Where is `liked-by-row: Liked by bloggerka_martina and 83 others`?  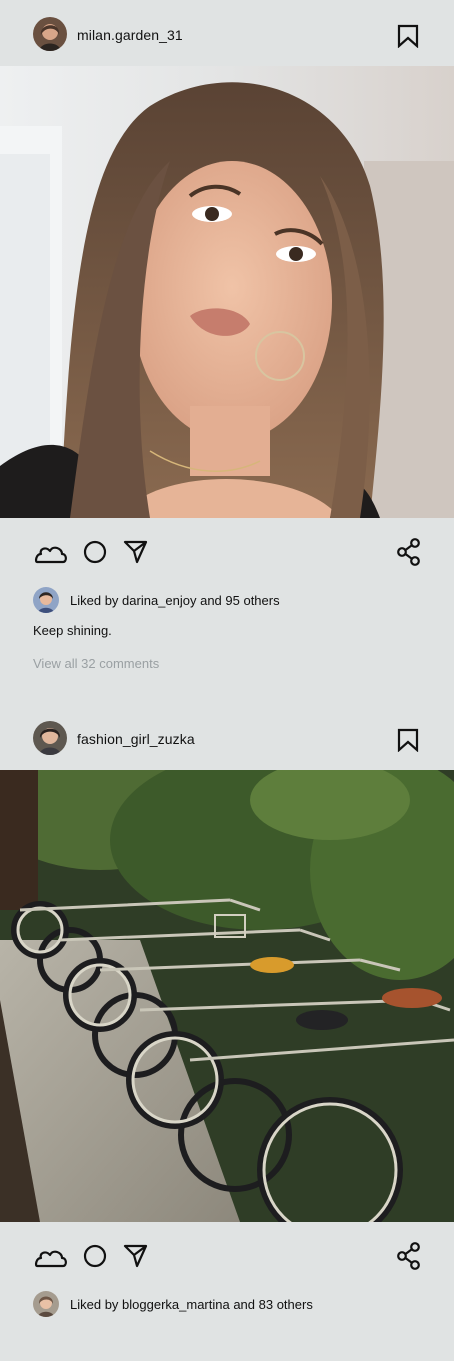
liked-by-row: Liked by bloggerka_martina and 83 others is located at coordinates (233, 1304).